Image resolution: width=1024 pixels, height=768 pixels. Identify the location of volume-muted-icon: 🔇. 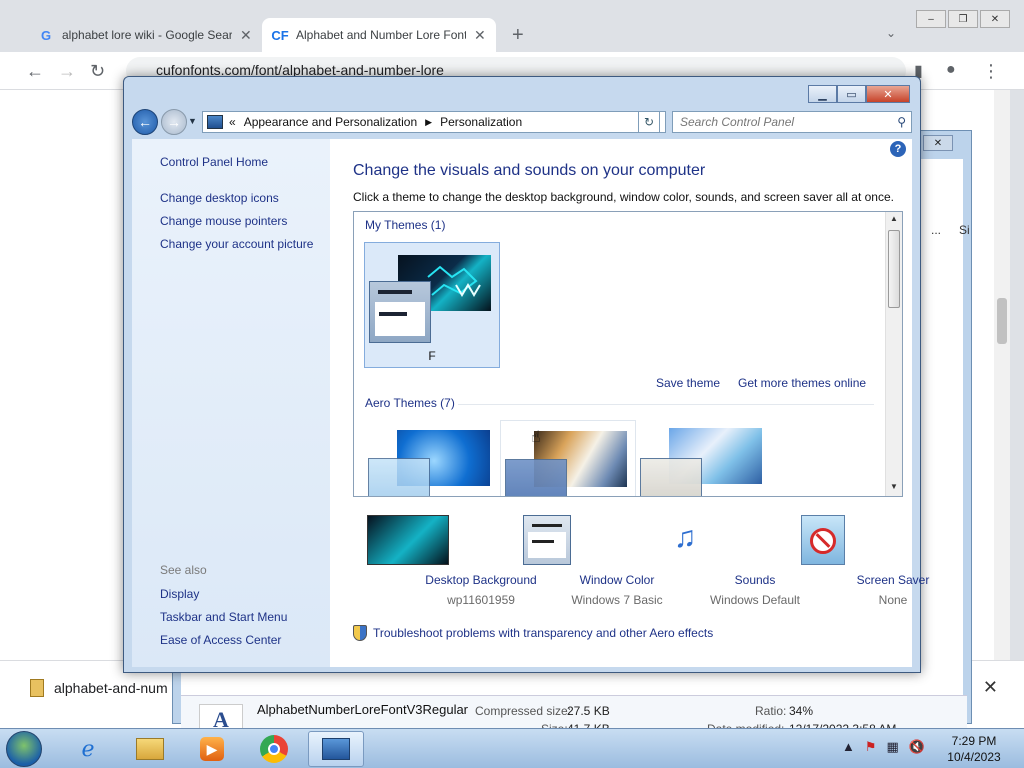
(917, 747).